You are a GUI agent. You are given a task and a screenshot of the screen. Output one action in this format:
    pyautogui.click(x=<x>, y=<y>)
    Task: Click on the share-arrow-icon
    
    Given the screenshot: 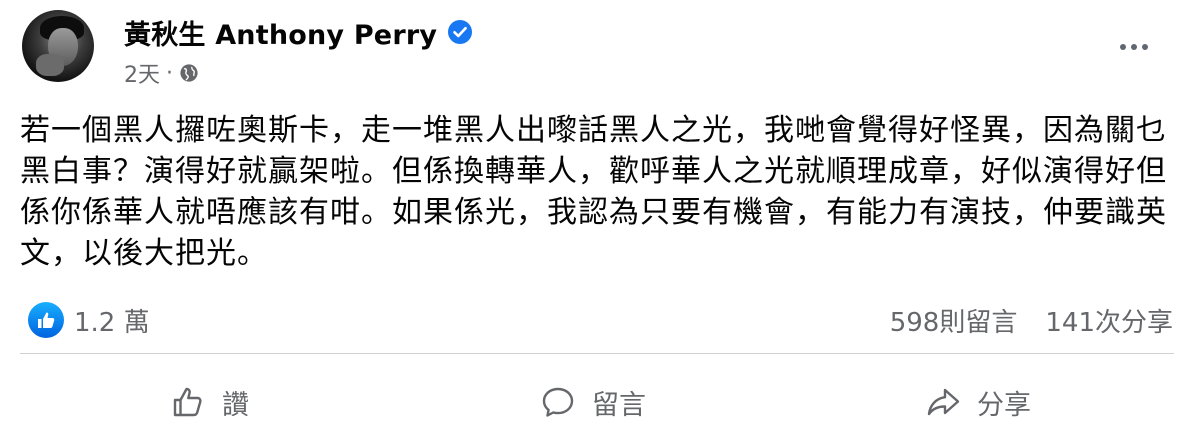 What is the action you would take?
    pyautogui.click(x=943, y=402)
    